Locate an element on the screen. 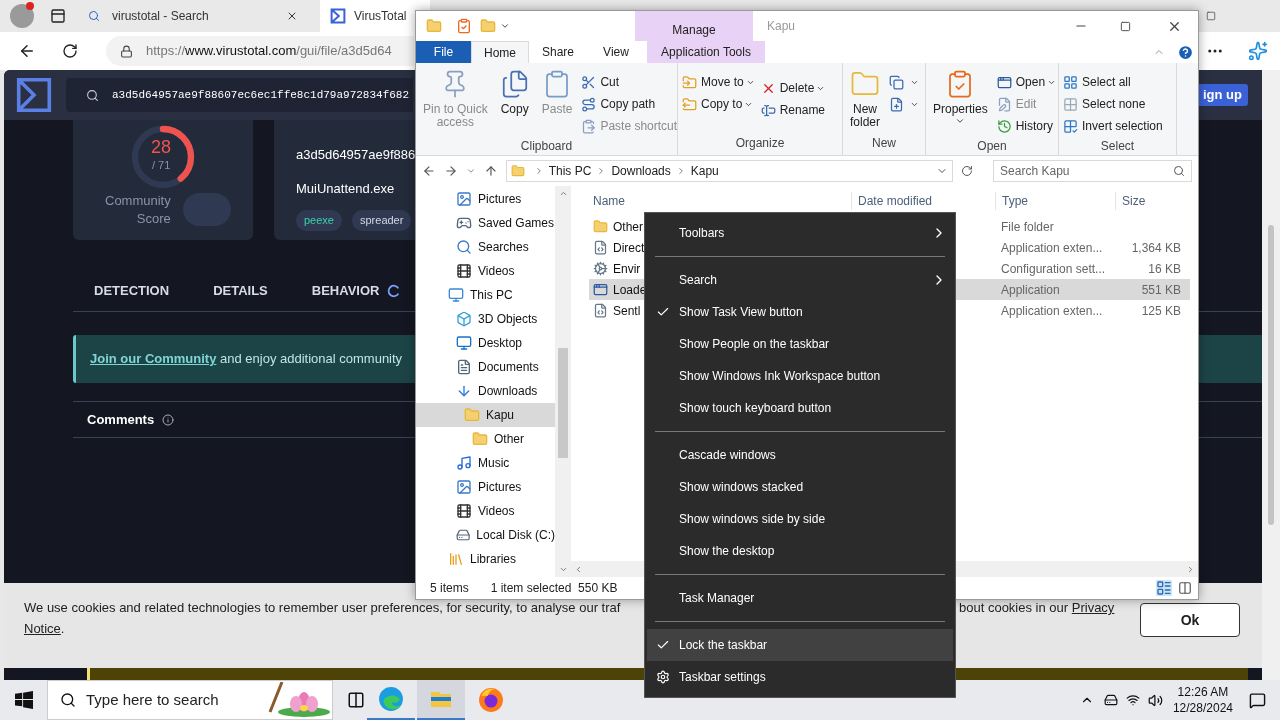  community-score-label: Community Score is located at coordinates (138, 210).